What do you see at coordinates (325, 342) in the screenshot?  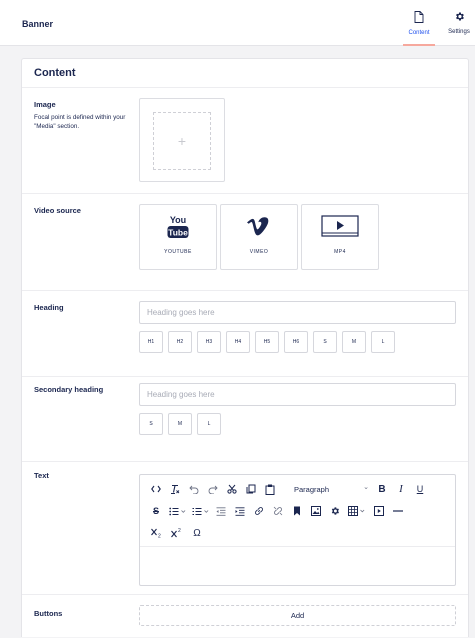 I see `heading-size-s: S` at bounding box center [325, 342].